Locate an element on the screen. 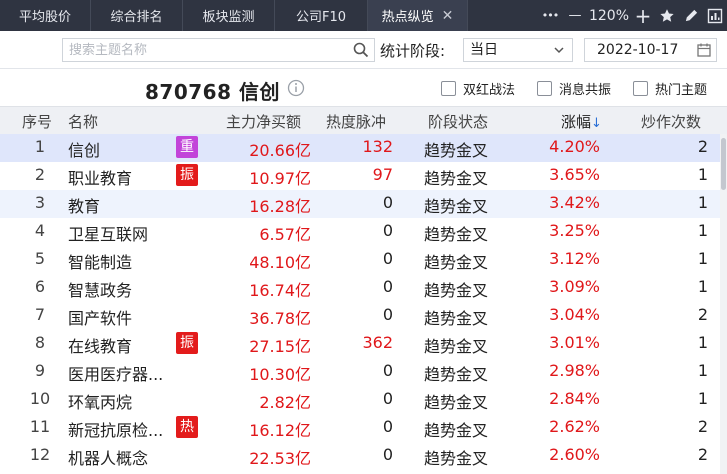 This screenshot has height=474, width=727. row-name: 卫星互联网 is located at coordinates (108, 234).